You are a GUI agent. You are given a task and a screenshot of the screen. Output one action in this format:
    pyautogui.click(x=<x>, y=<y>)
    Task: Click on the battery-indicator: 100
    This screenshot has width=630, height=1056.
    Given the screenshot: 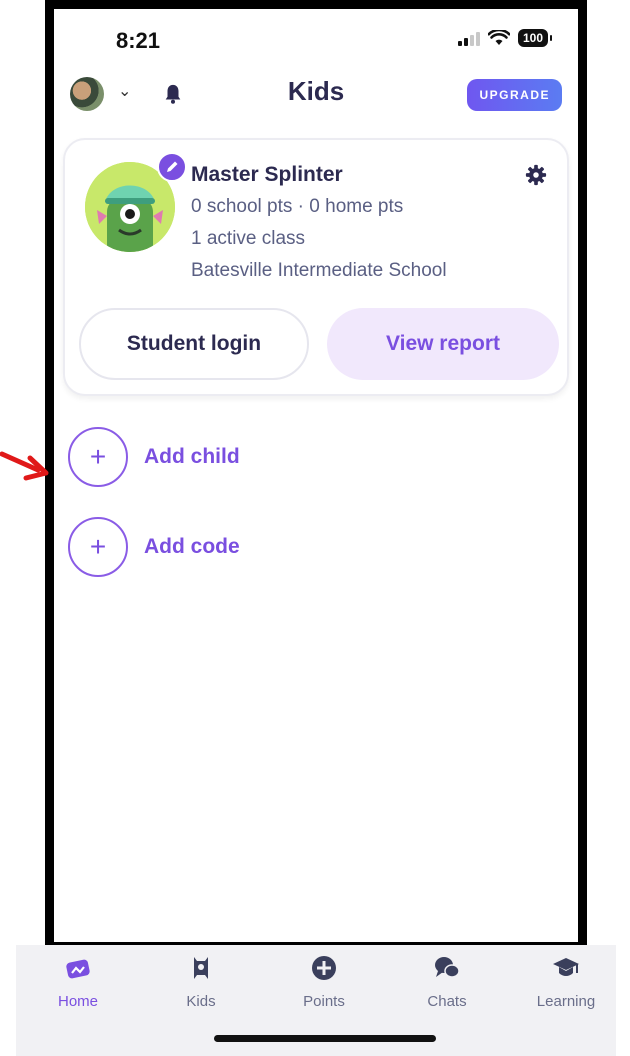 What is the action you would take?
    pyautogui.click(x=535, y=38)
    